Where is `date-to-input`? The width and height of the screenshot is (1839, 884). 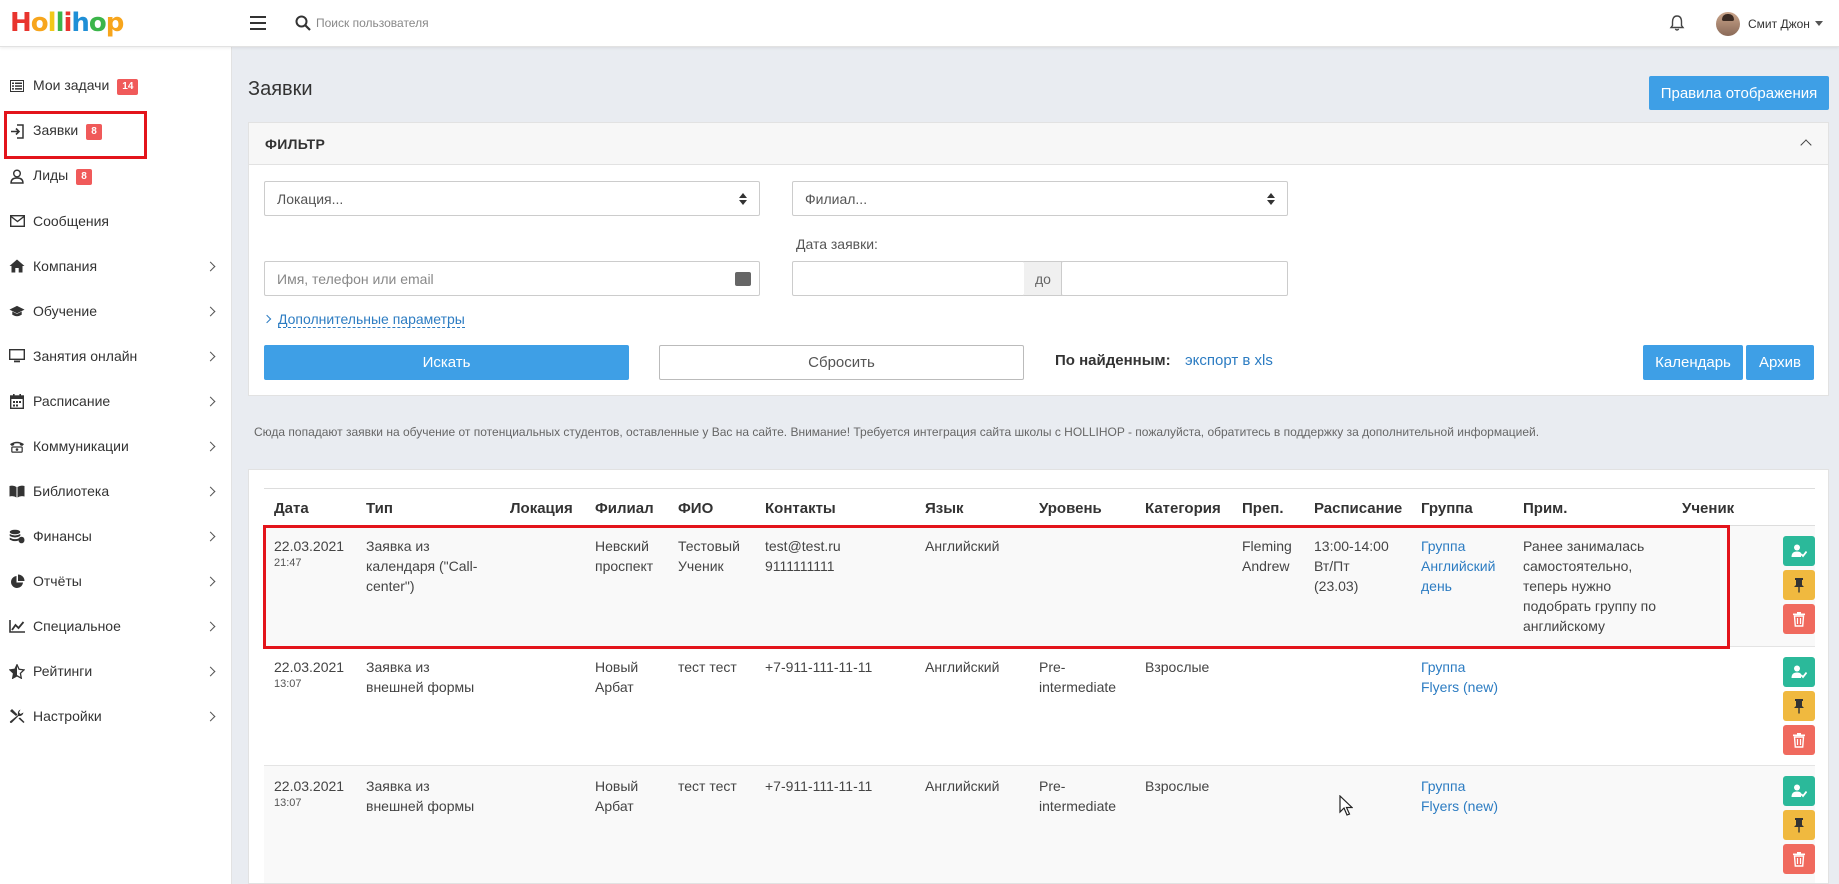 date-to-input is located at coordinates (1174, 278).